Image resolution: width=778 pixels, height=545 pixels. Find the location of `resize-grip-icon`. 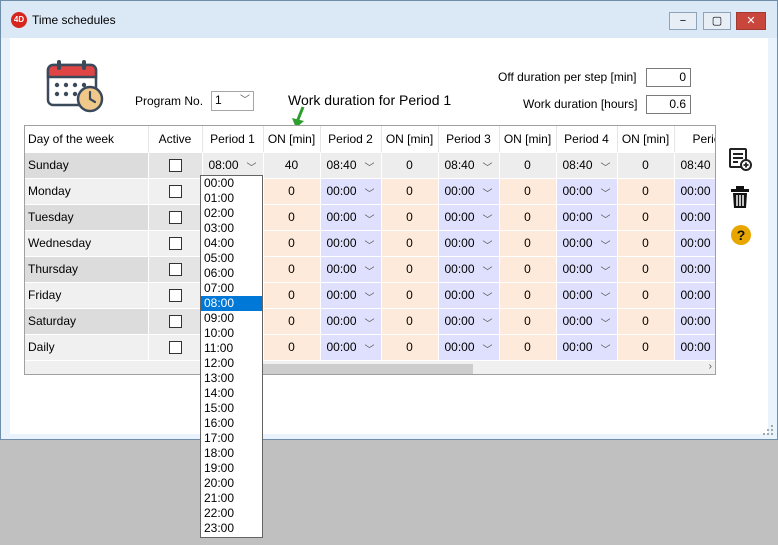

resize-grip-icon is located at coordinates (768, 430).